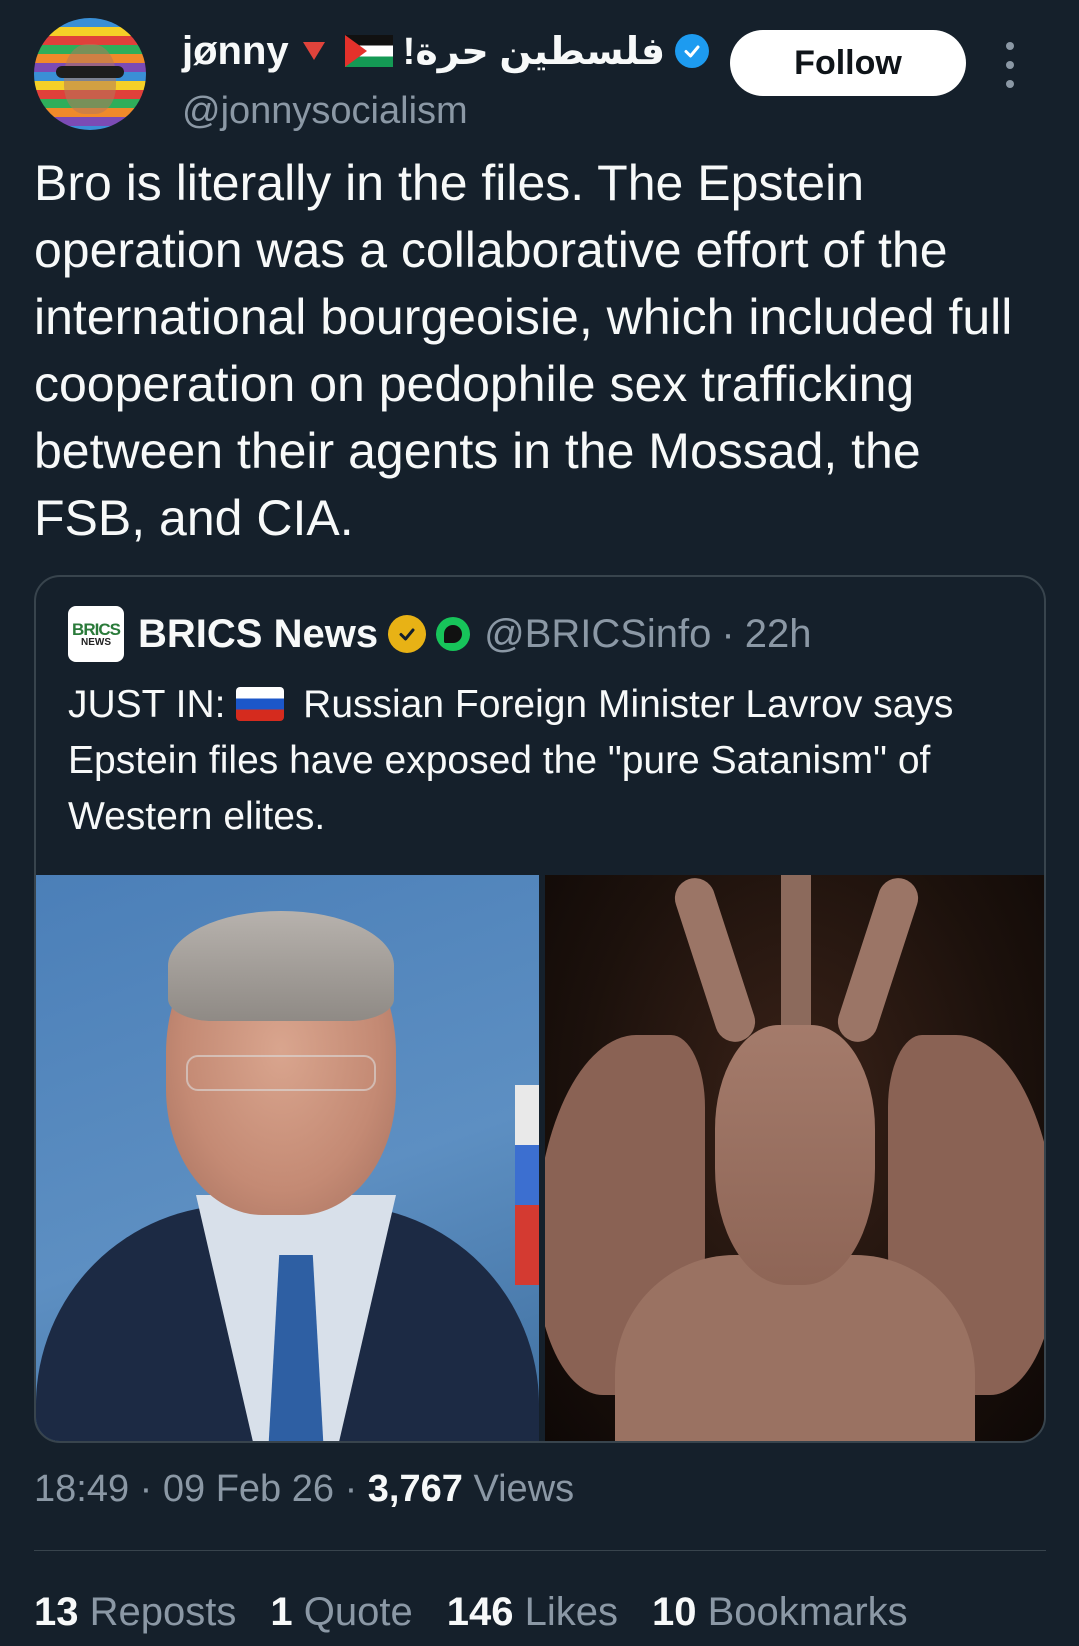 The width and height of the screenshot is (1079, 1646). I want to click on bookmarks-count: 10, so click(674, 1612).